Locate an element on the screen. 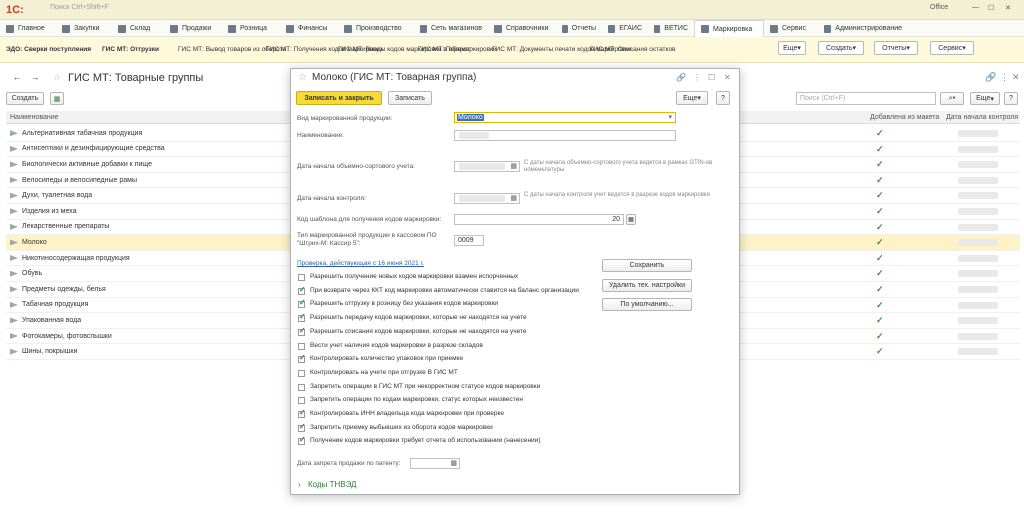 The image size is (1024, 523). col-name-header: Наименование is located at coordinates (34, 117).